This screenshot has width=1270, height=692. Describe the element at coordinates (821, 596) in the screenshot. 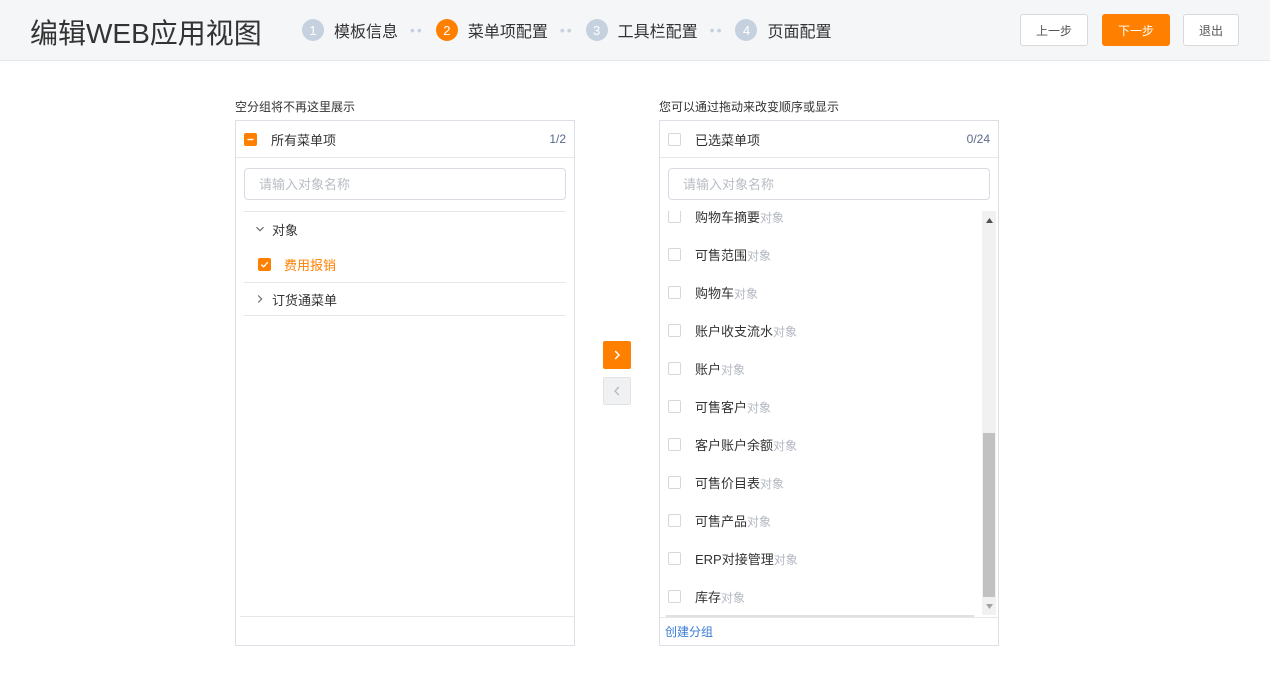

I see `list-item: 库存对象` at that location.